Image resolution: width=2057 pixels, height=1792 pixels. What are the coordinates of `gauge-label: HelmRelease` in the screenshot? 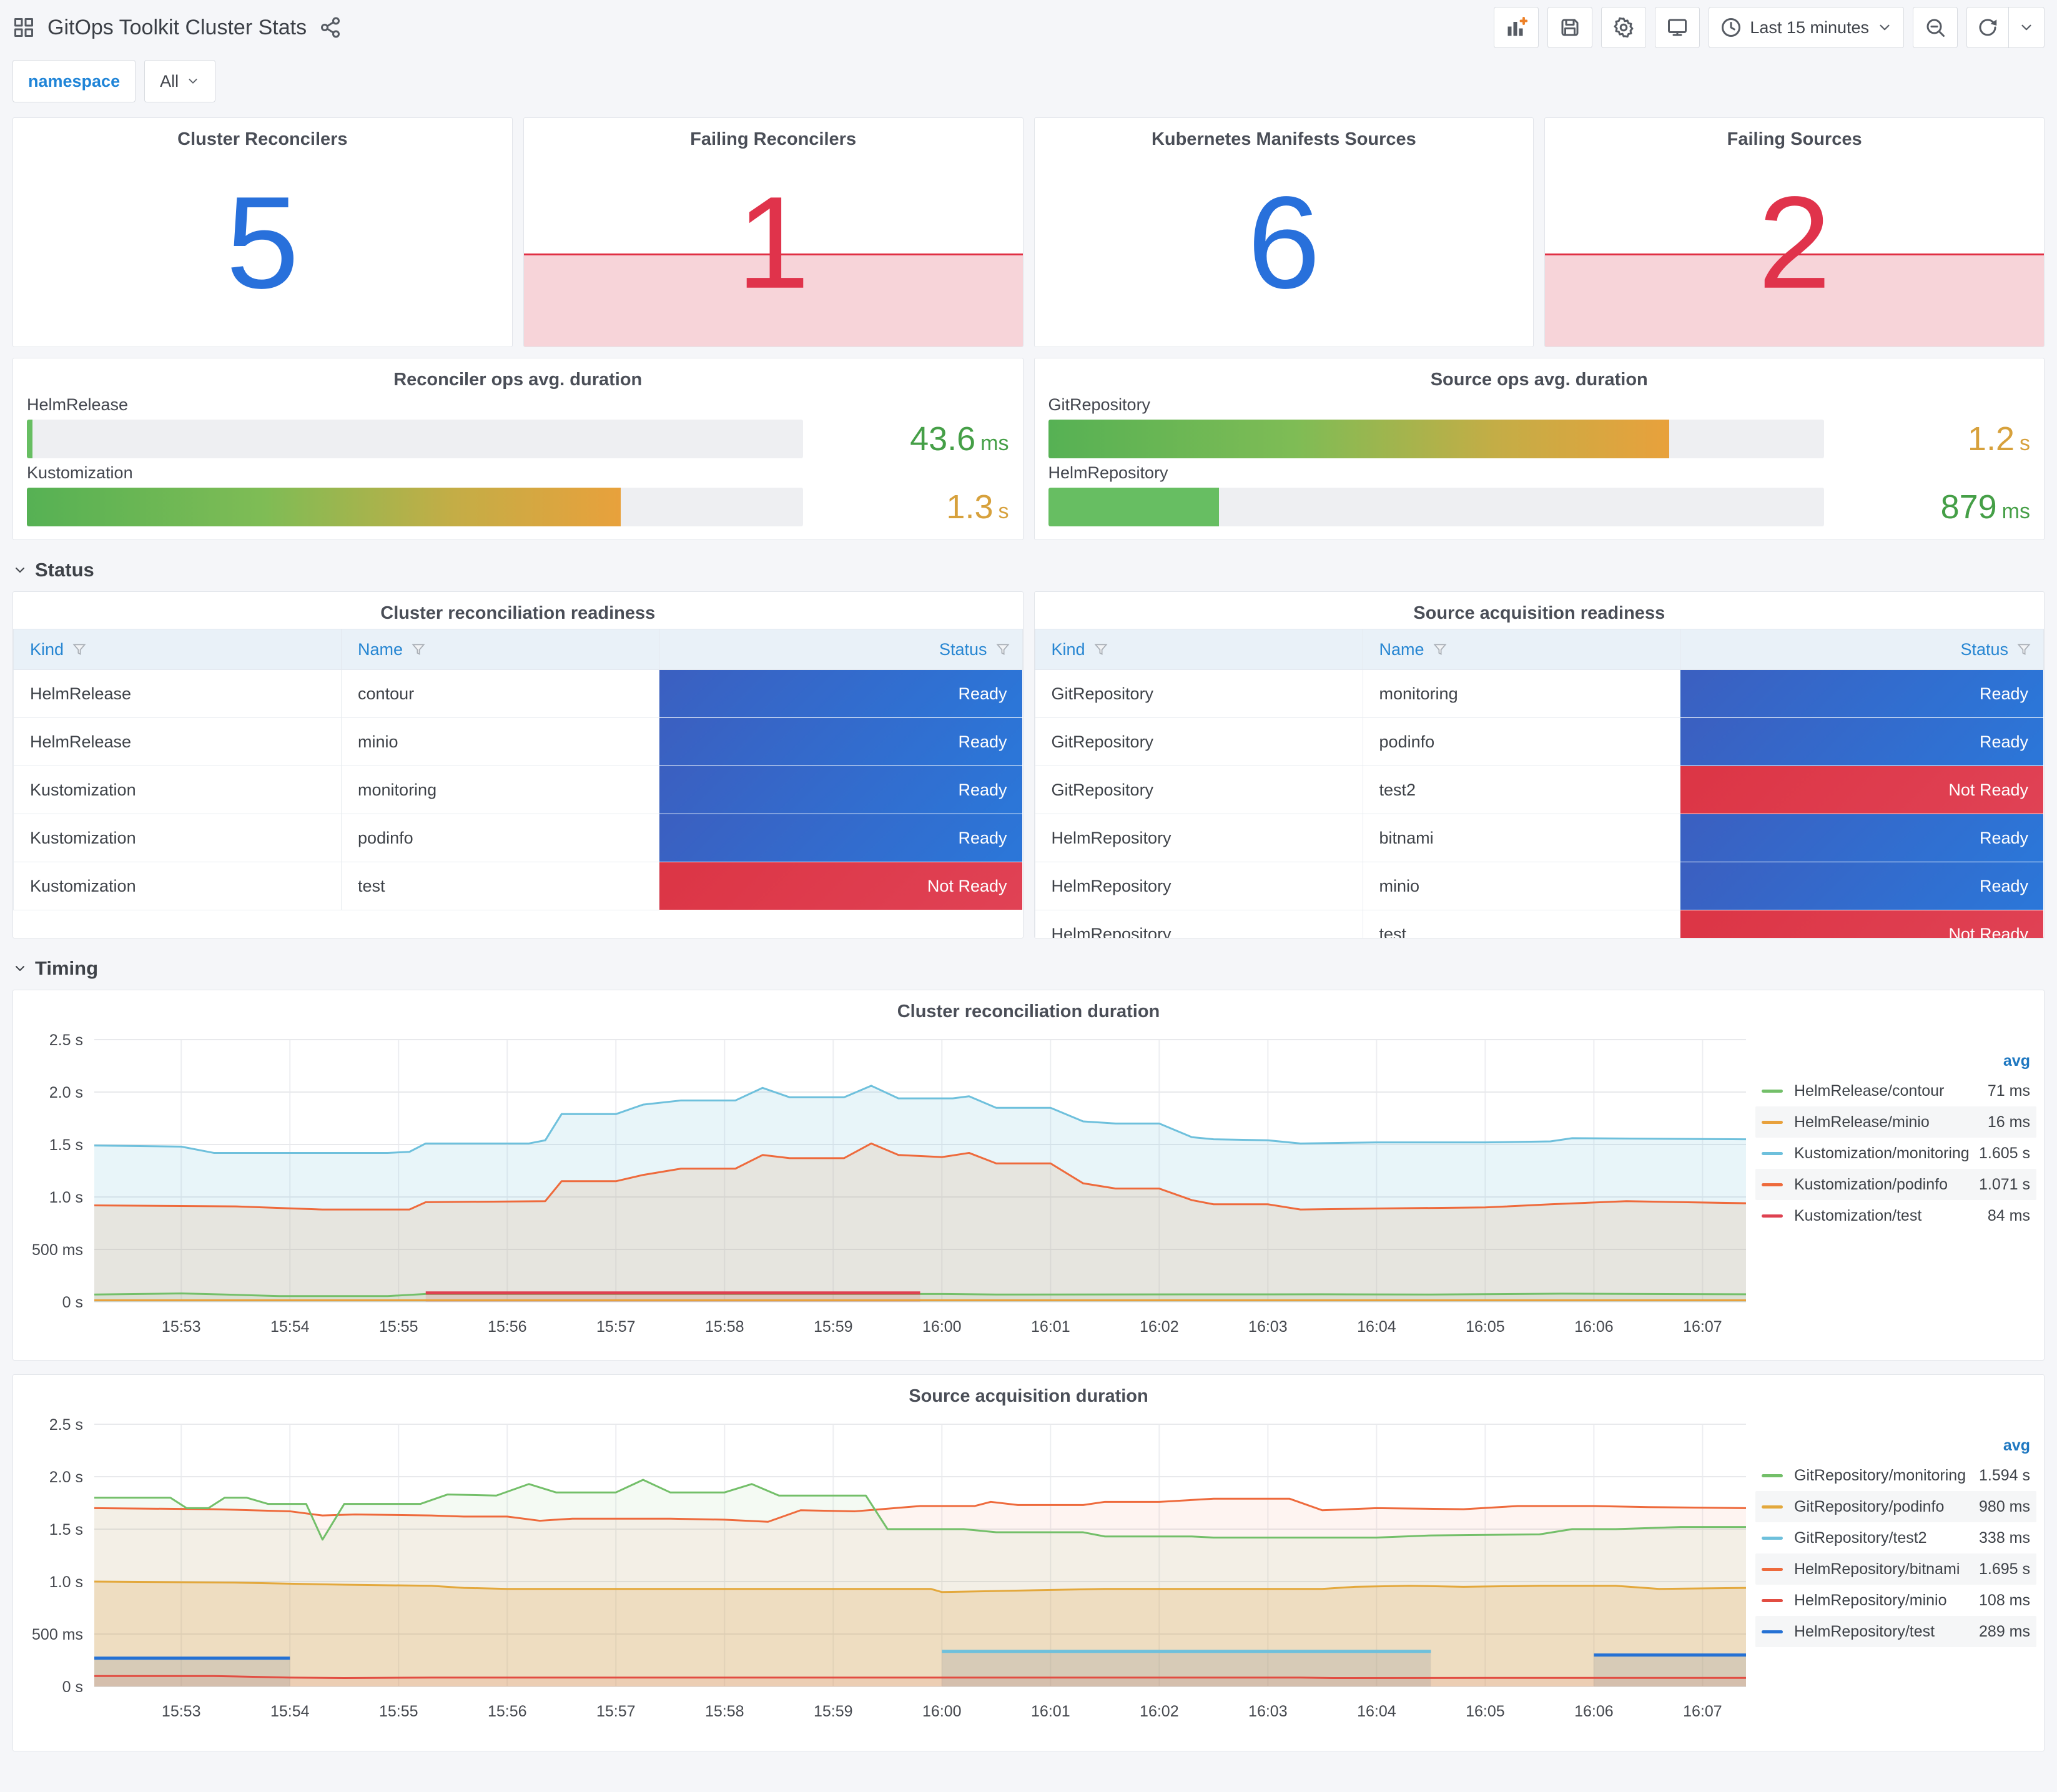 It's located at (78, 404).